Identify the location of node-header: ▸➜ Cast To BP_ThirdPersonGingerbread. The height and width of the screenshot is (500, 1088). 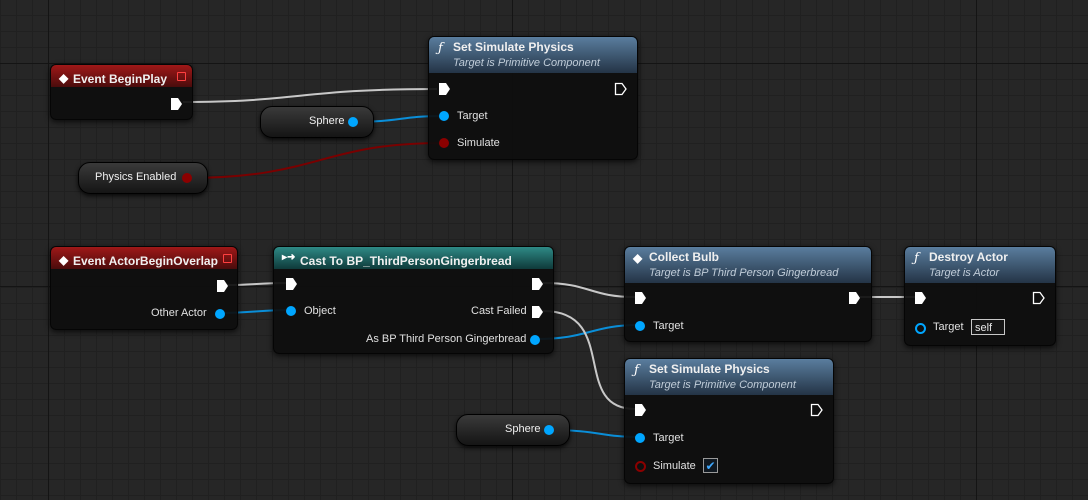
(413, 258).